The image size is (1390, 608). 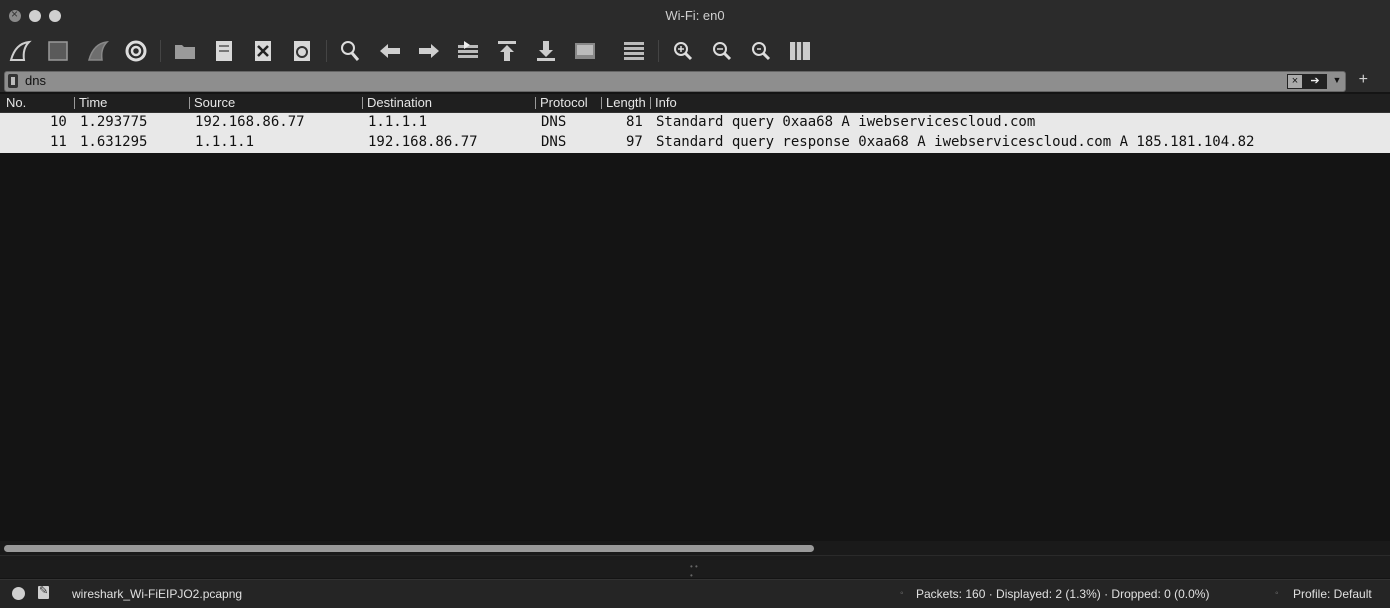 What do you see at coordinates (136, 51) in the screenshot?
I see `capture-options-gear-icon` at bounding box center [136, 51].